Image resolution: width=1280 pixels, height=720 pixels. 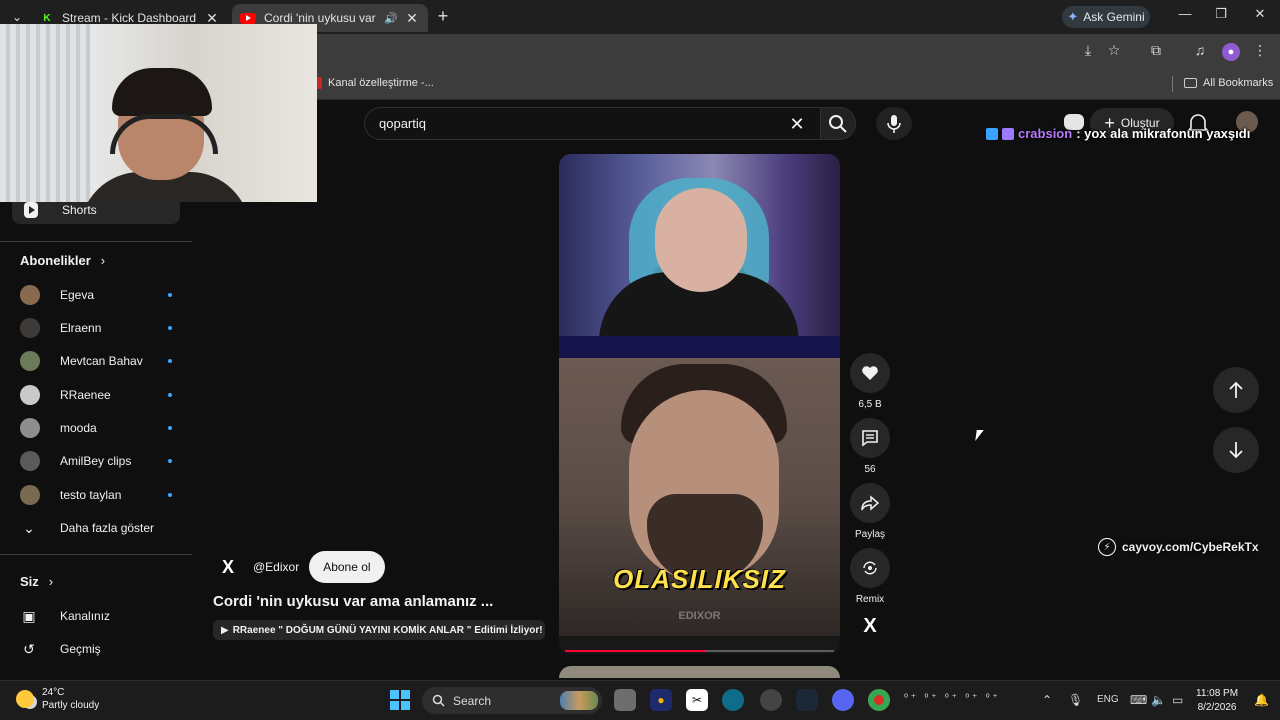 What do you see at coordinates (1047, 700) in the screenshot?
I see `tray-chevron-up-icon: ⌃` at bounding box center [1047, 700].